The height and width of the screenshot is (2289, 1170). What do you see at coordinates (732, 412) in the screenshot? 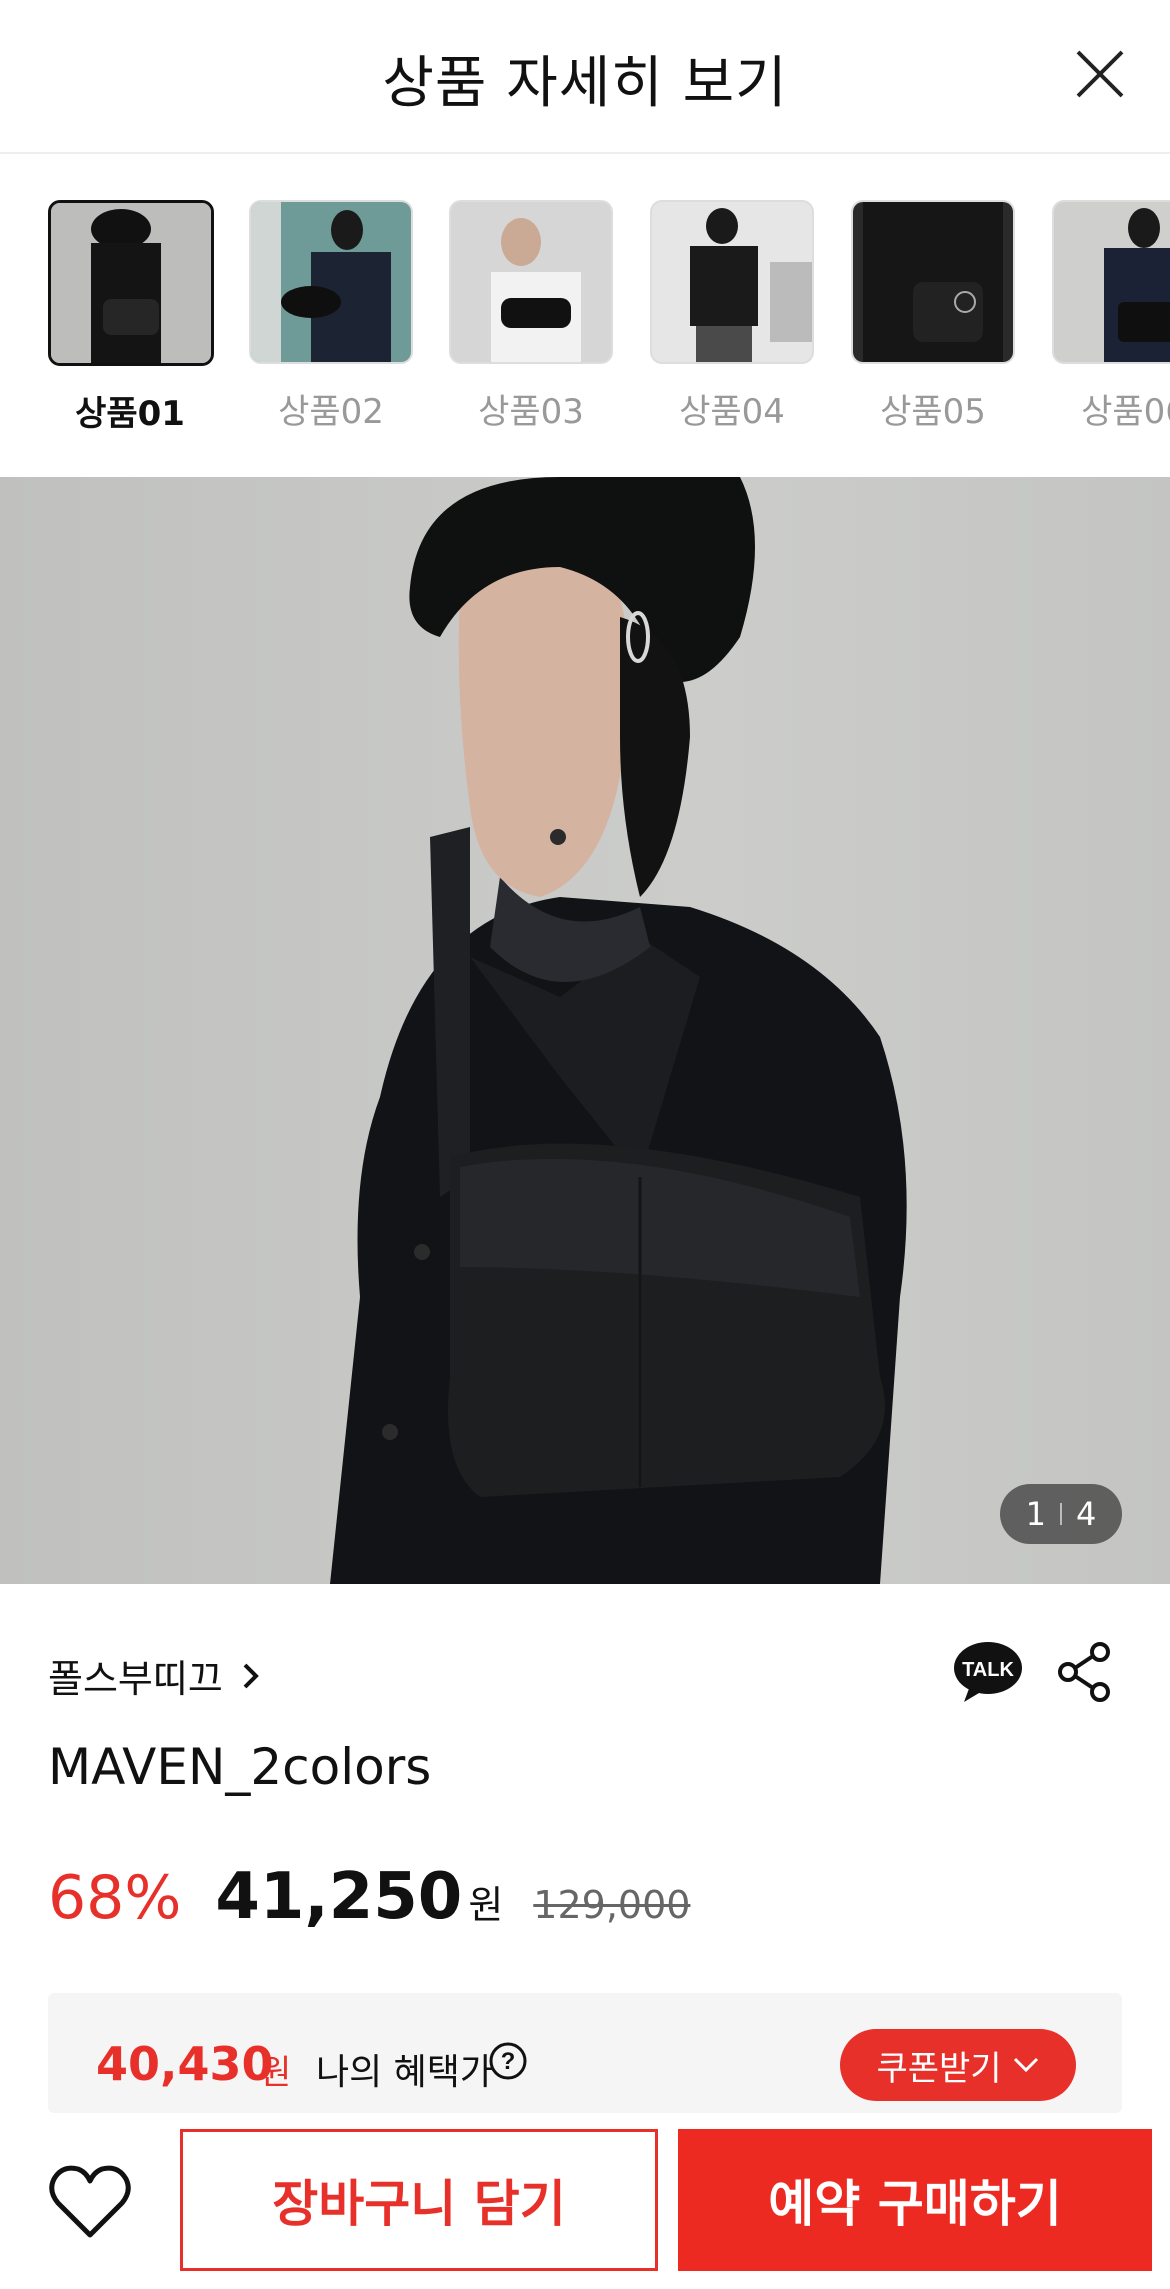
I see `thumbnail-label: 상품04` at bounding box center [732, 412].